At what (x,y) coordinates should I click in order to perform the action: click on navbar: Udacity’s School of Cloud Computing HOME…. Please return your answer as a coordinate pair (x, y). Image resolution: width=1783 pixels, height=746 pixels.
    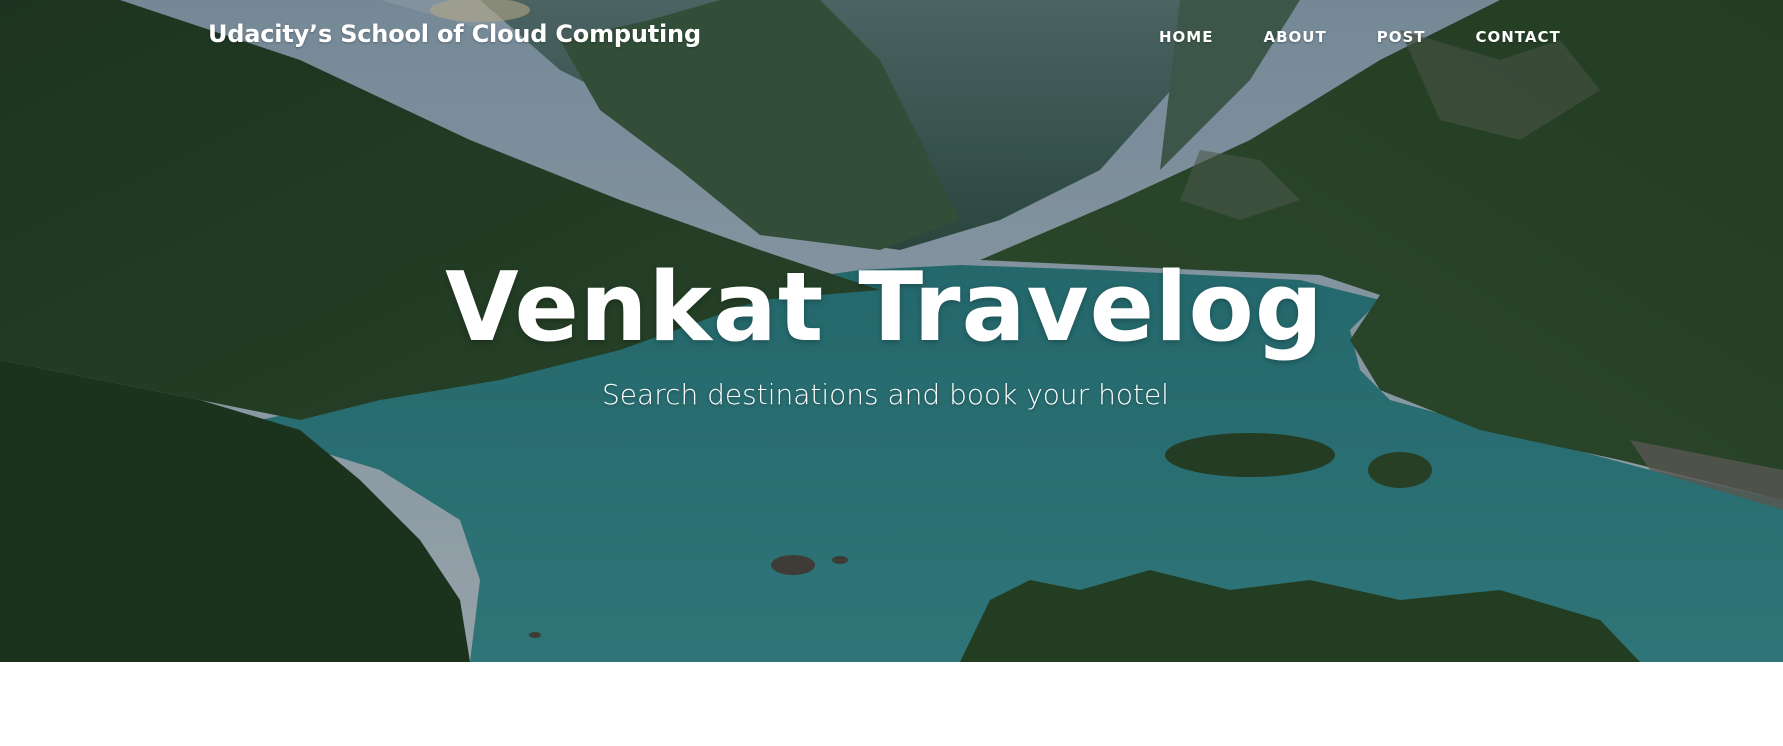
    Looking at the image, I should click on (891, 38).